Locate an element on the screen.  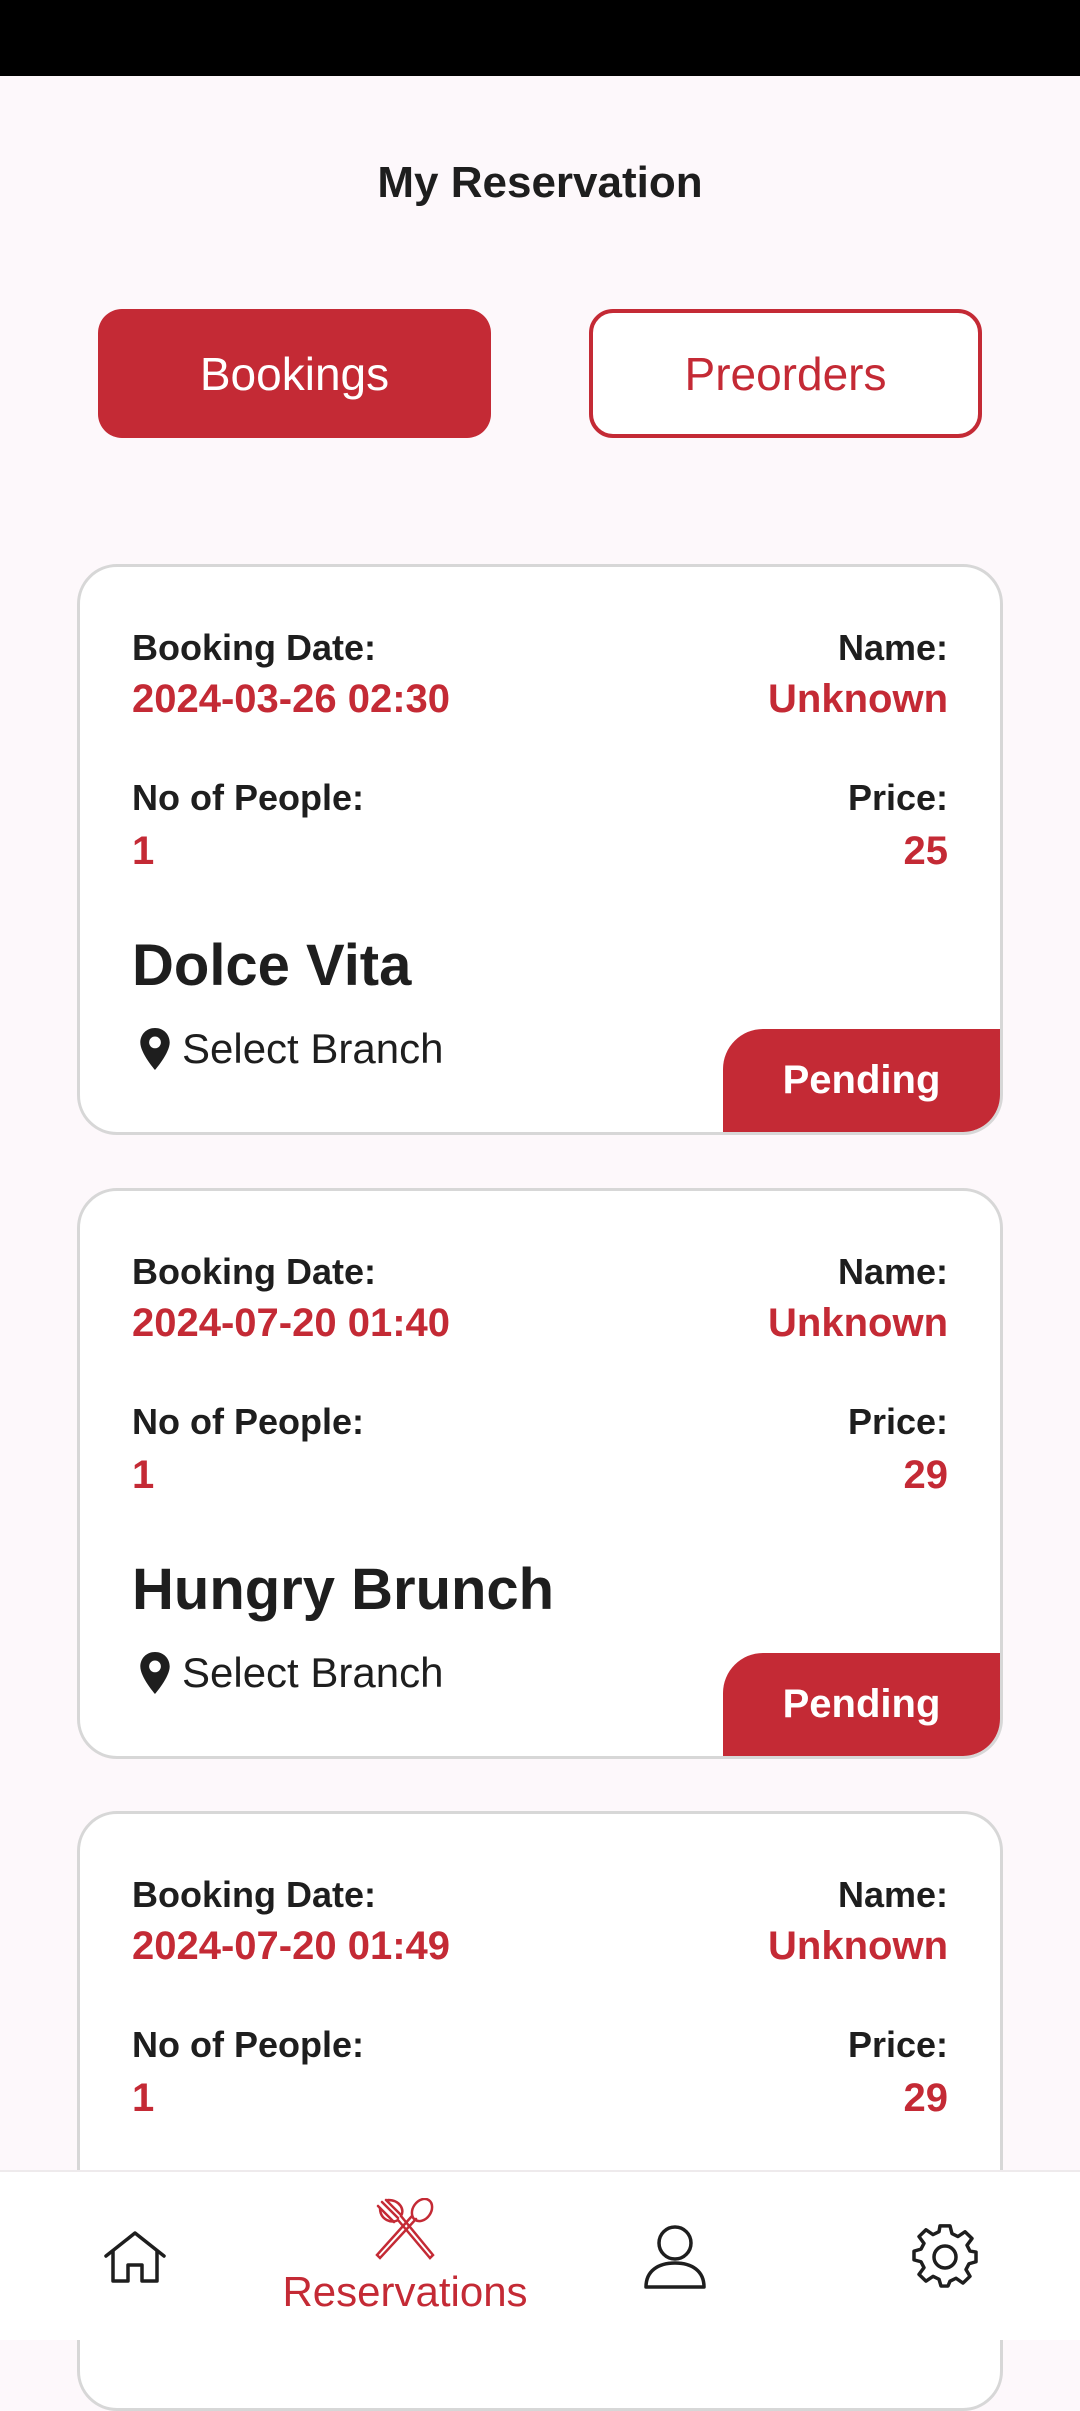
user-icon is located at coordinates (675, 2257).